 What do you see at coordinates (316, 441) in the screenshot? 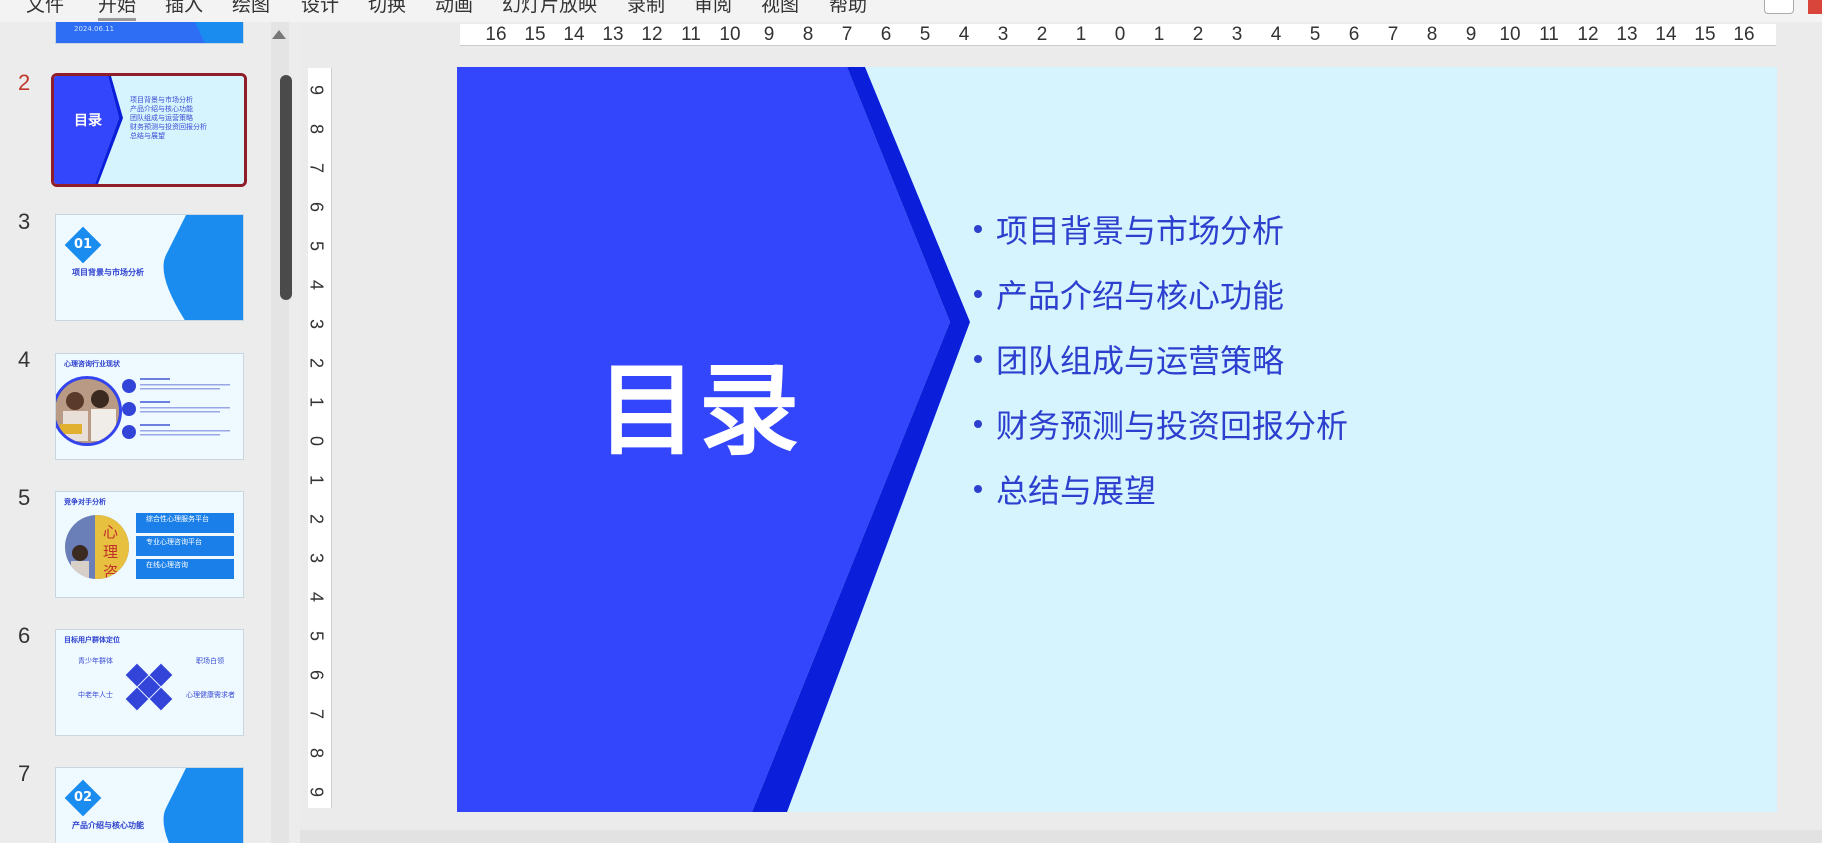
I see `ruler-left-label: 0` at bounding box center [316, 441].